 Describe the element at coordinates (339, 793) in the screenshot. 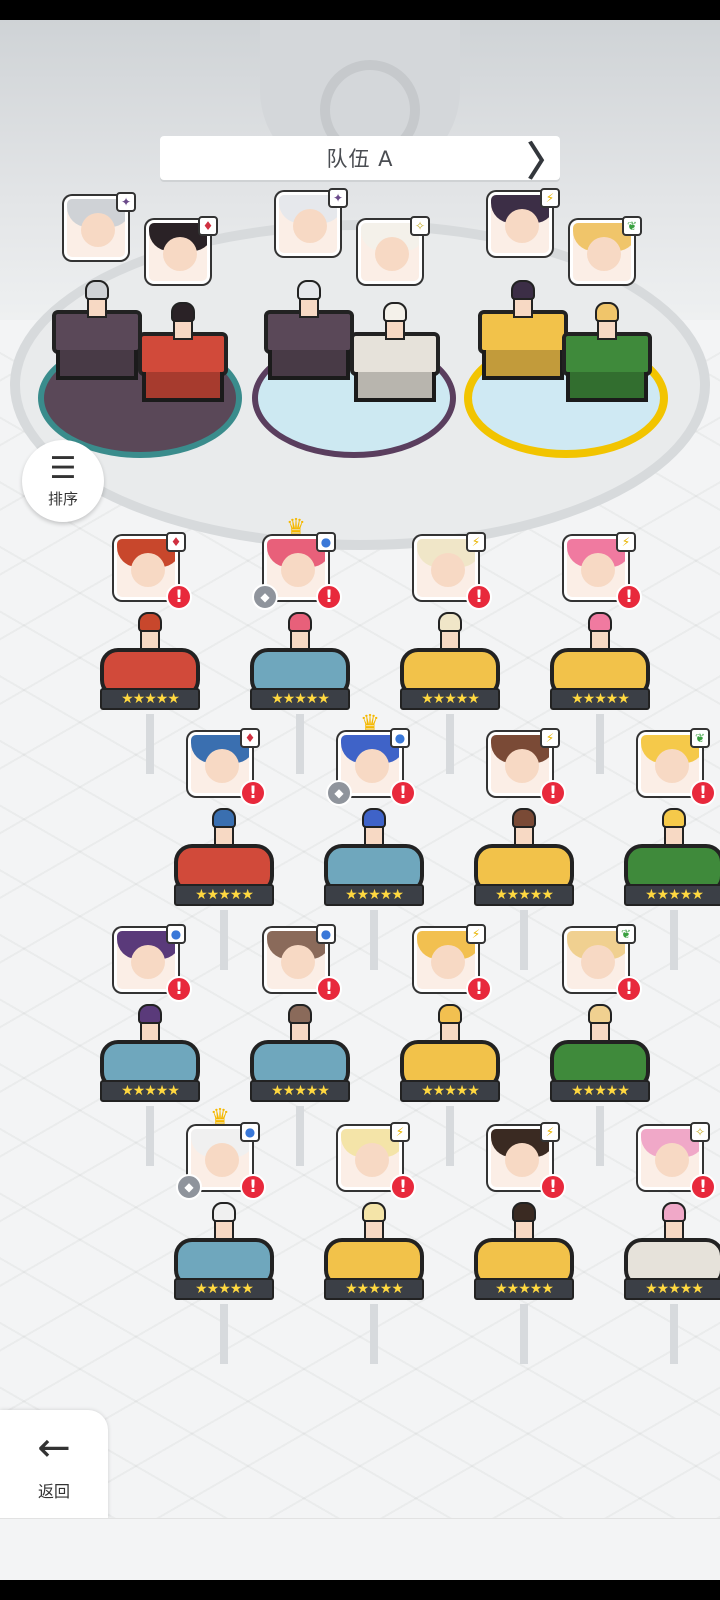

I see `awaken-gem-icon: ◆` at that location.